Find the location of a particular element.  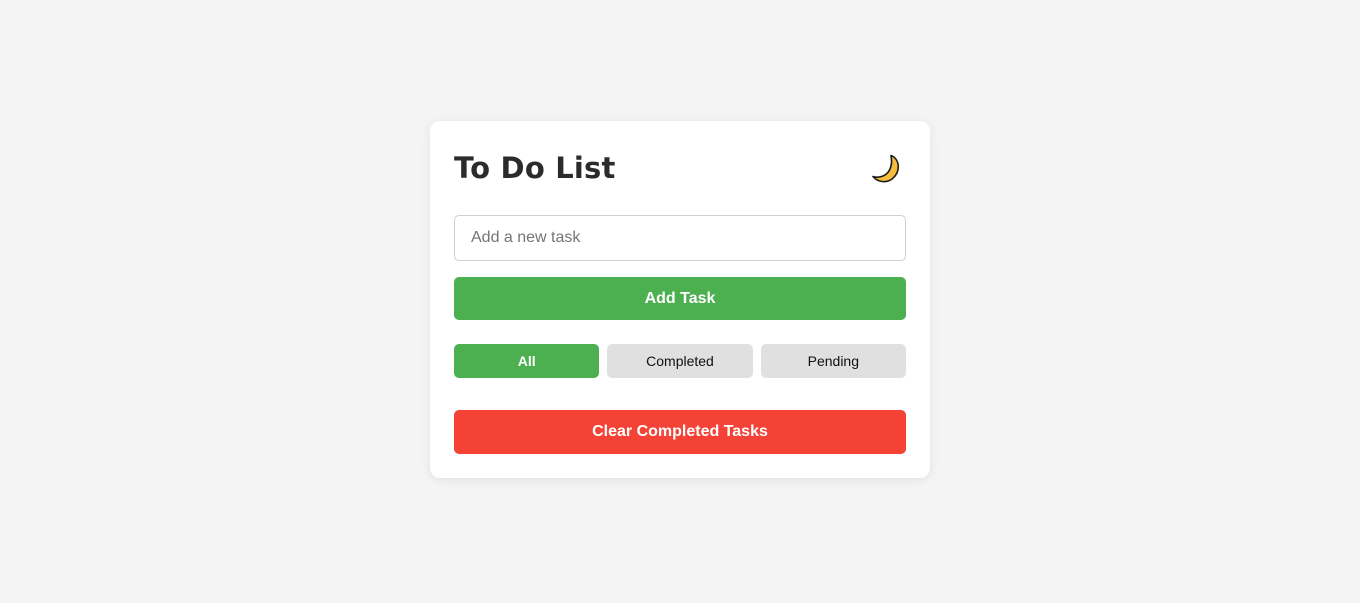

add-task-button: Add Task is located at coordinates (680, 298).